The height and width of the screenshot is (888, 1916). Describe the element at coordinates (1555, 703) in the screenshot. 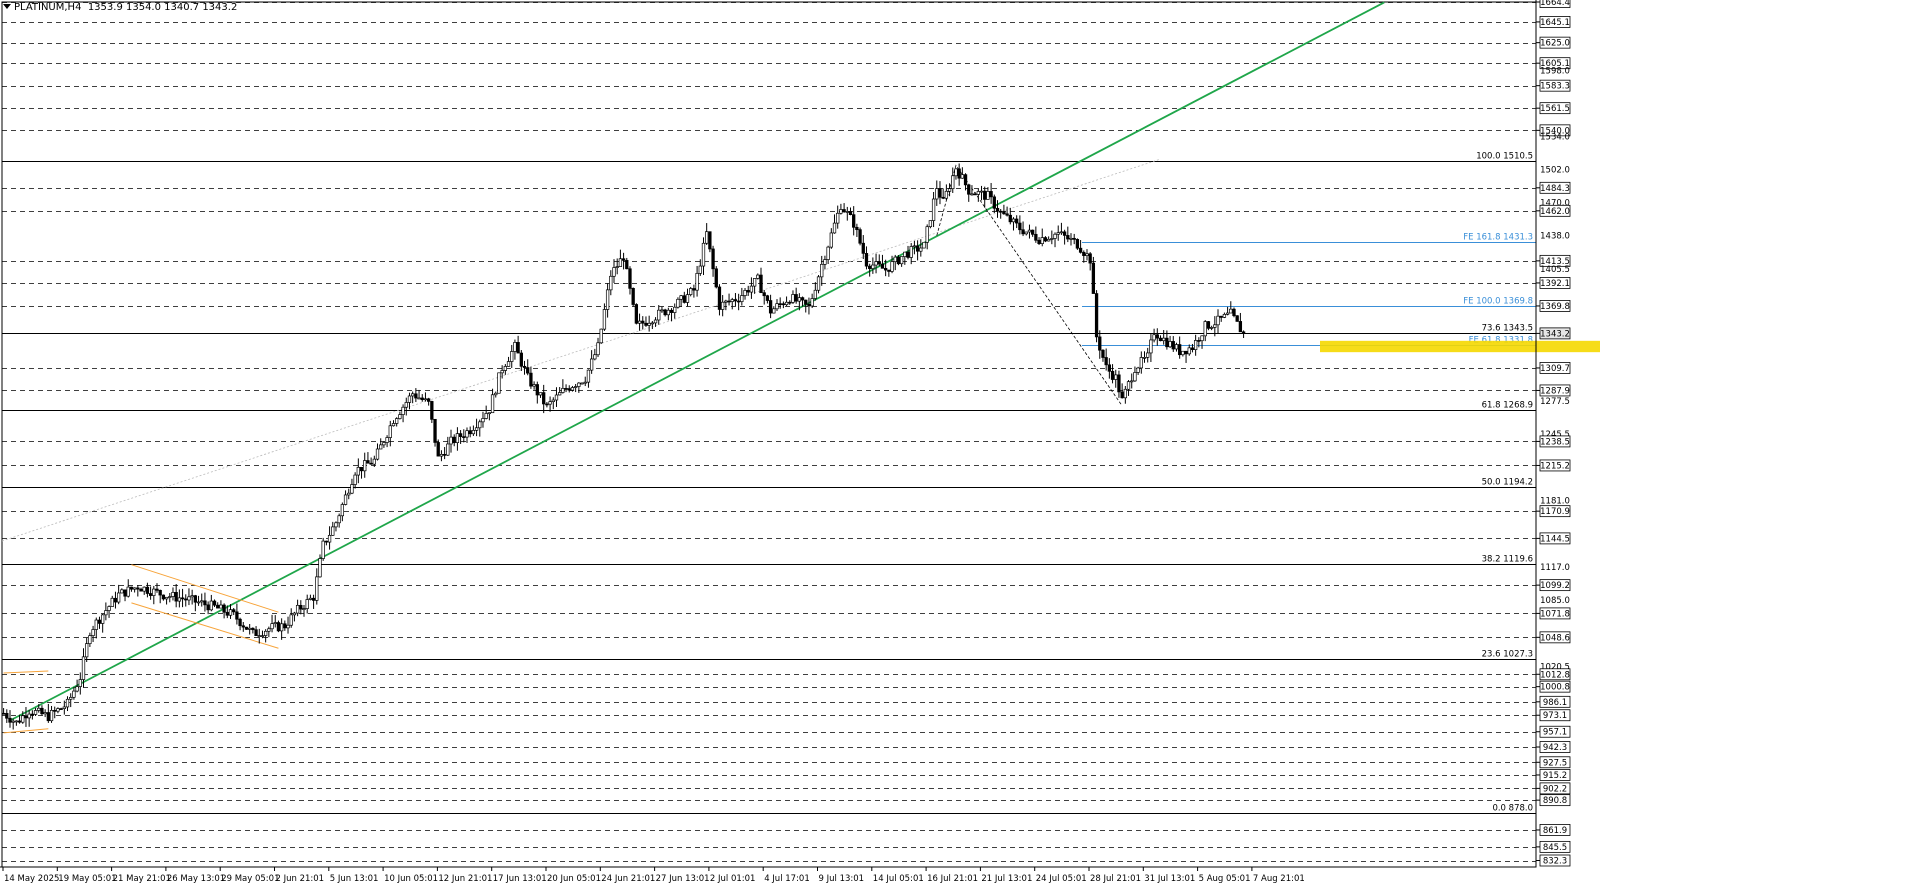

I see `price-label: 986.1` at that location.